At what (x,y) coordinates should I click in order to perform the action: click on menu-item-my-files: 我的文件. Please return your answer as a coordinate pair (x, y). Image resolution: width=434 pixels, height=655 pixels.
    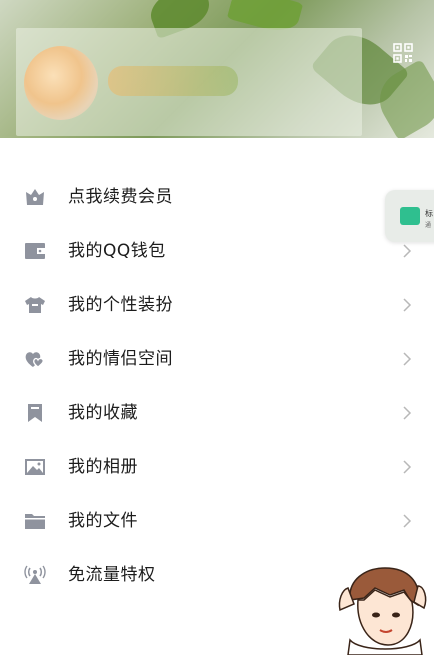
    Looking at the image, I should click on (217, 521).